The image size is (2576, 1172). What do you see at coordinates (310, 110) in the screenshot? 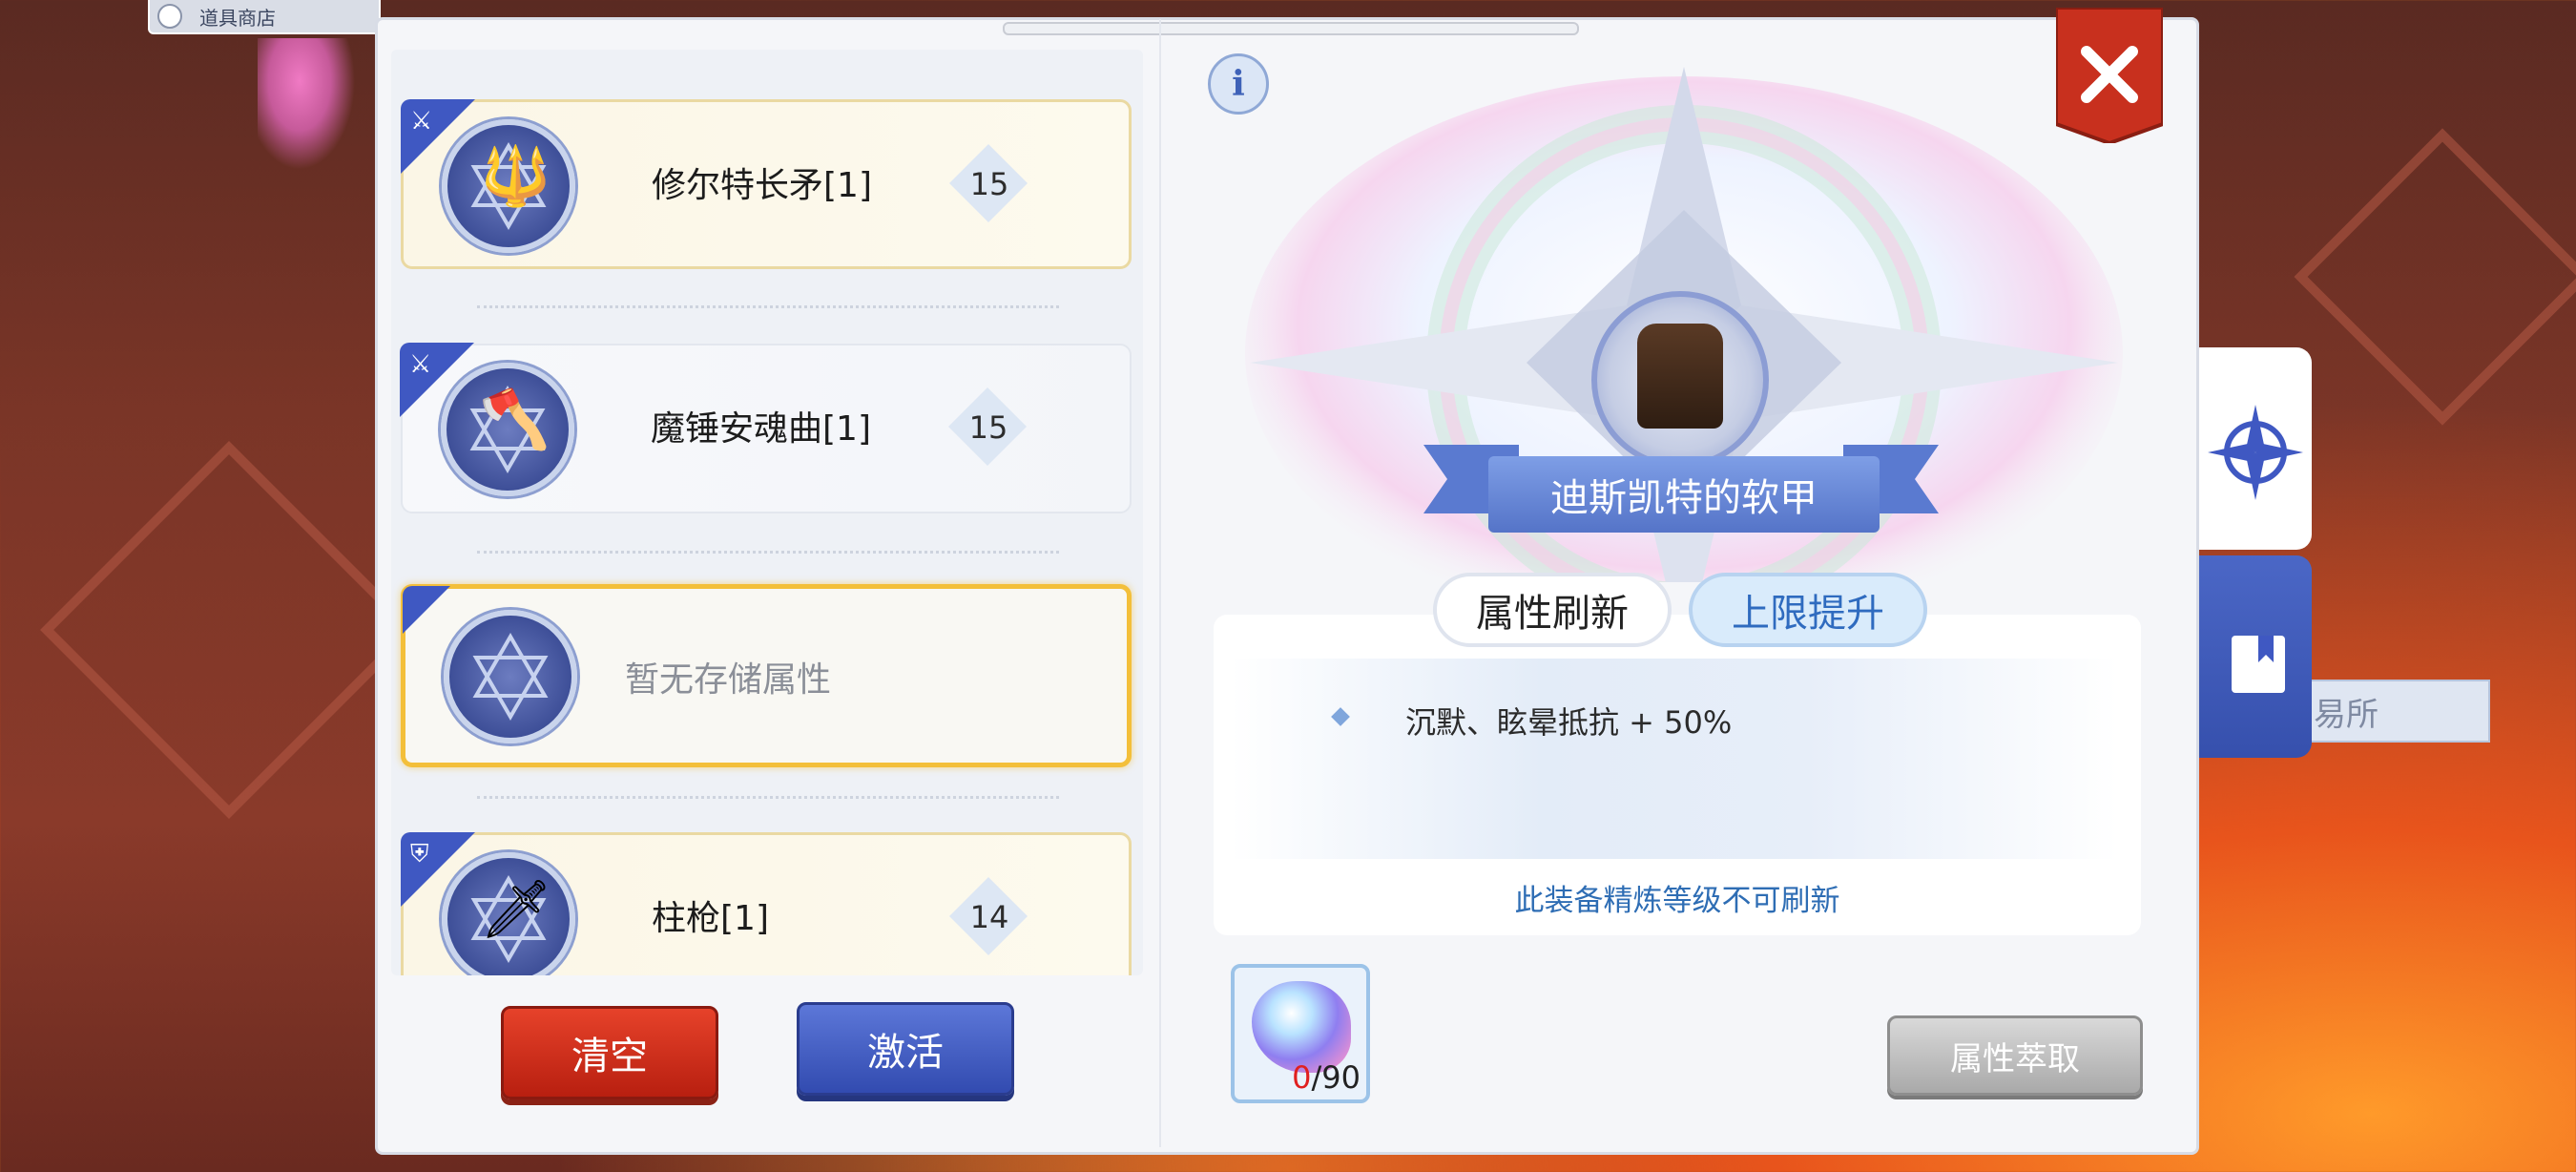
I see `player-character` at bounding box center [310, 110].